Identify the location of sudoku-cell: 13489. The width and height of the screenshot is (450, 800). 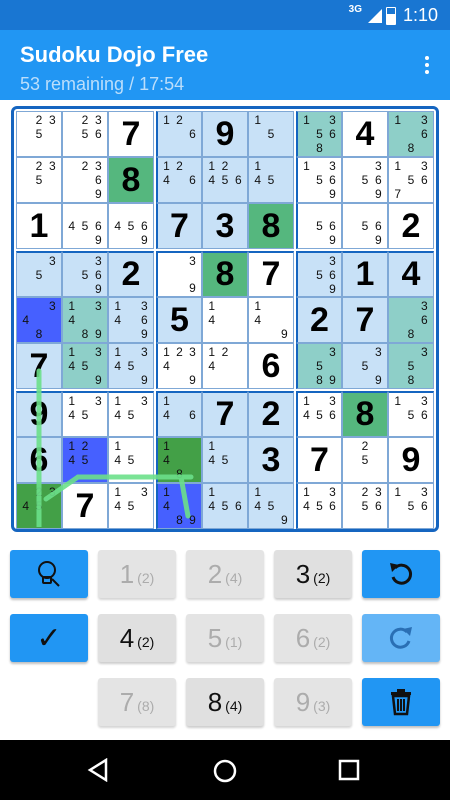
(85, 320).